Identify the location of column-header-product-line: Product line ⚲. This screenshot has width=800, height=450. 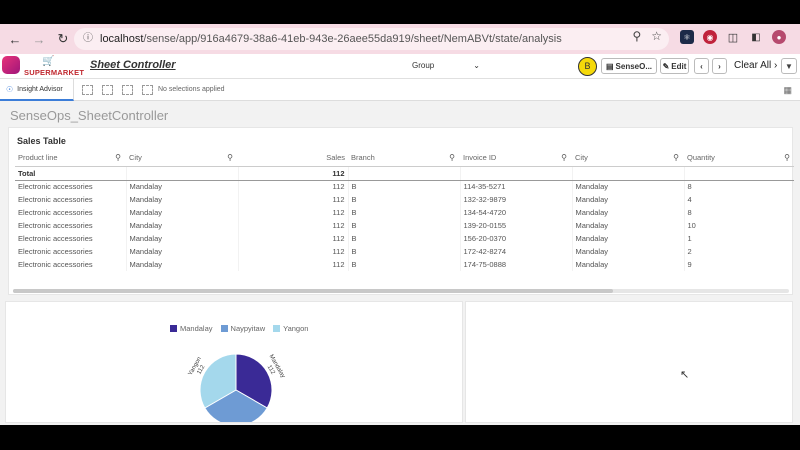
(70, 158).